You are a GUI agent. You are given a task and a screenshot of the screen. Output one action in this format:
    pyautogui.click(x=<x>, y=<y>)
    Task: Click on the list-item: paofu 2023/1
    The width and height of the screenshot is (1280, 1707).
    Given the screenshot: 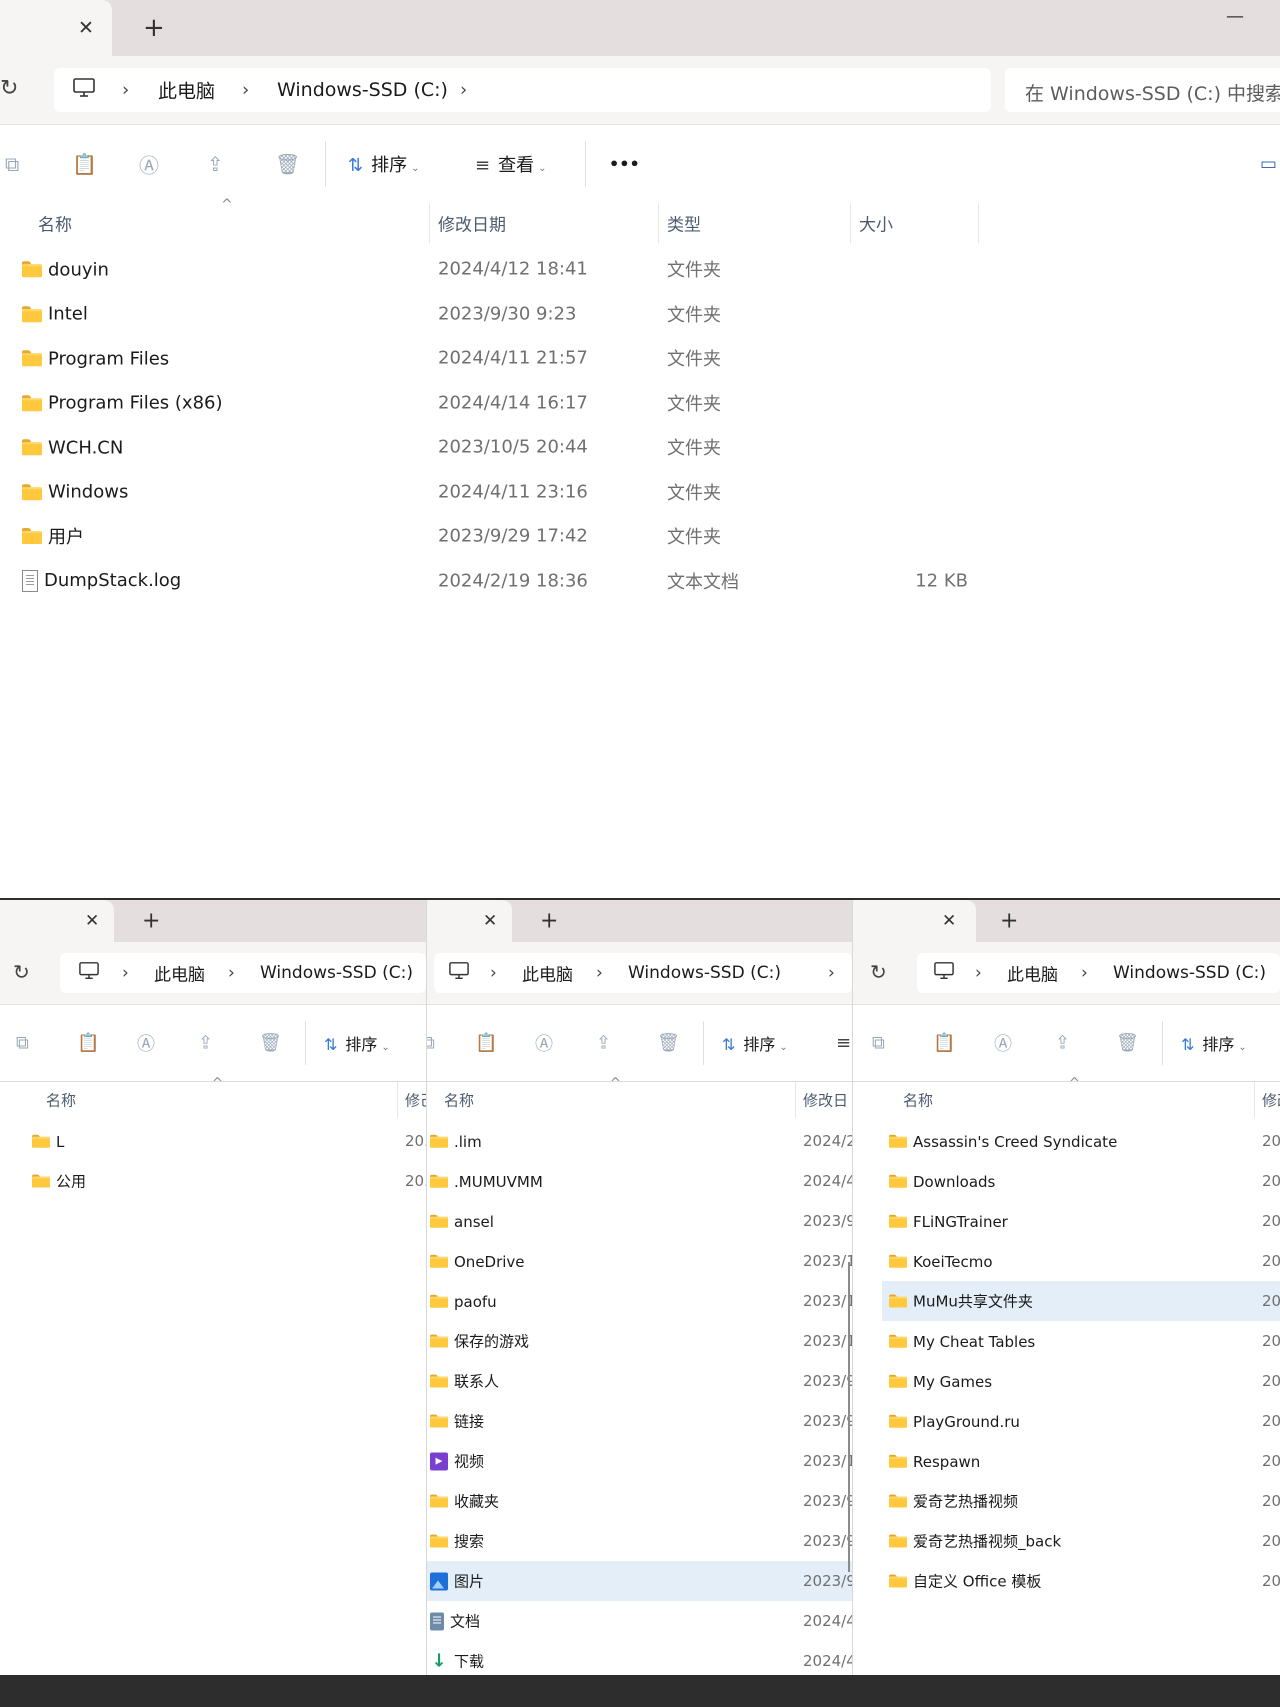 What is the action you would take?
    pyautogui.click(x=639, y=1301)
    